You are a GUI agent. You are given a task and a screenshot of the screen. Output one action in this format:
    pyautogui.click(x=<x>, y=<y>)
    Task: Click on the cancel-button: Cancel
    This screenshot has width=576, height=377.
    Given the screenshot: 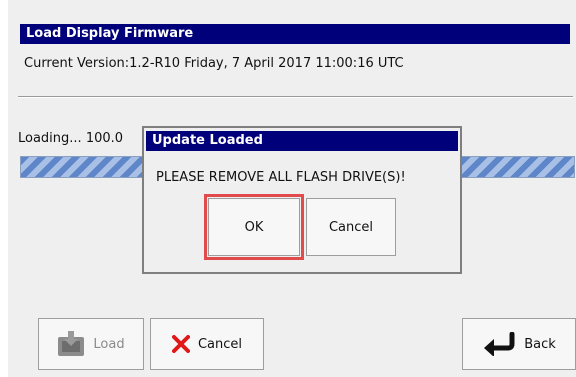 What is the action you would take?
    pyautogui.click(x=207, y=344)
    